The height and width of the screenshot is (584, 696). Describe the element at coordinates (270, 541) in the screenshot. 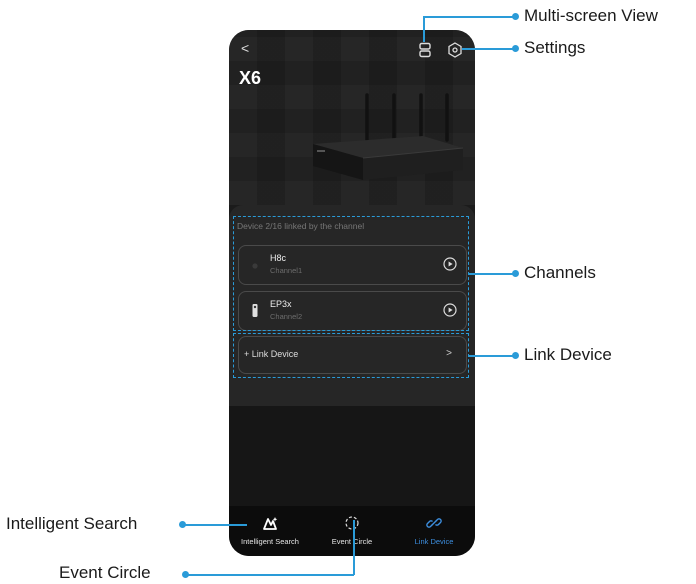

I see `tab-label: Intelligent Search` at that location.